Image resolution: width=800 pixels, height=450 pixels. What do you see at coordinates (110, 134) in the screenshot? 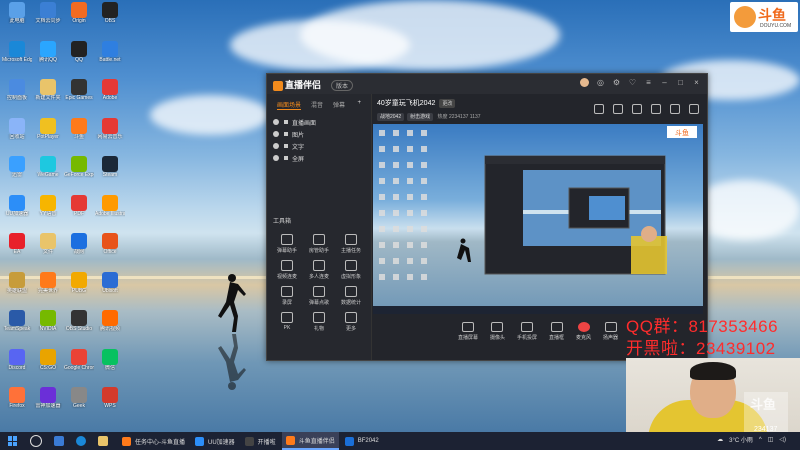
I see `desktop-icon: 网易云音乐` at bounding box center [110, 134].